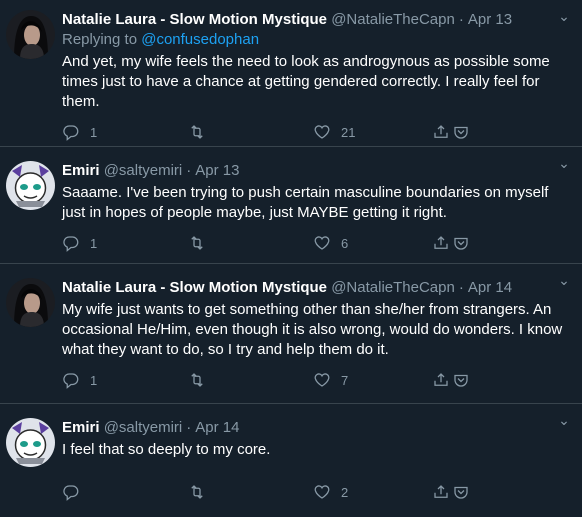  I want to click on like-count: 7, so click(345, 380).